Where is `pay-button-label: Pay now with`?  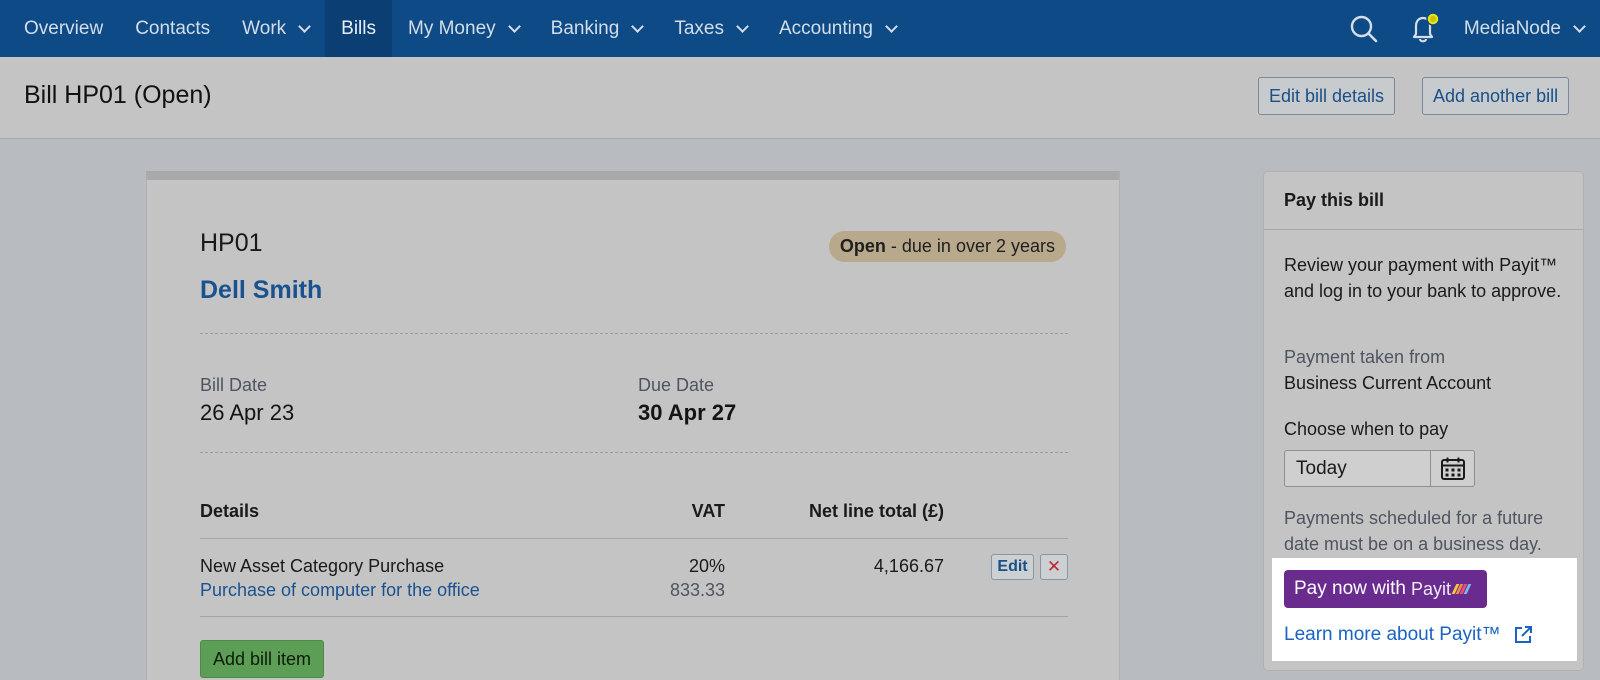
pay-button-label: Pay now with is located at coordinates (1350, 588).